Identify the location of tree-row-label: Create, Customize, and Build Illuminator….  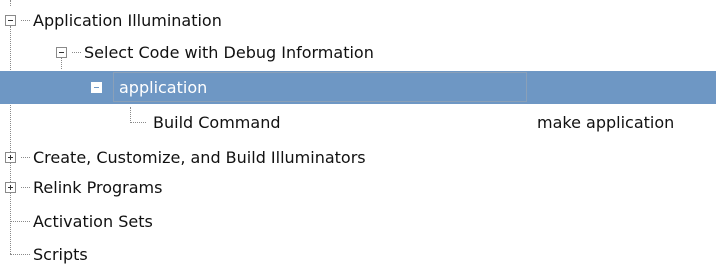
(199, 157).